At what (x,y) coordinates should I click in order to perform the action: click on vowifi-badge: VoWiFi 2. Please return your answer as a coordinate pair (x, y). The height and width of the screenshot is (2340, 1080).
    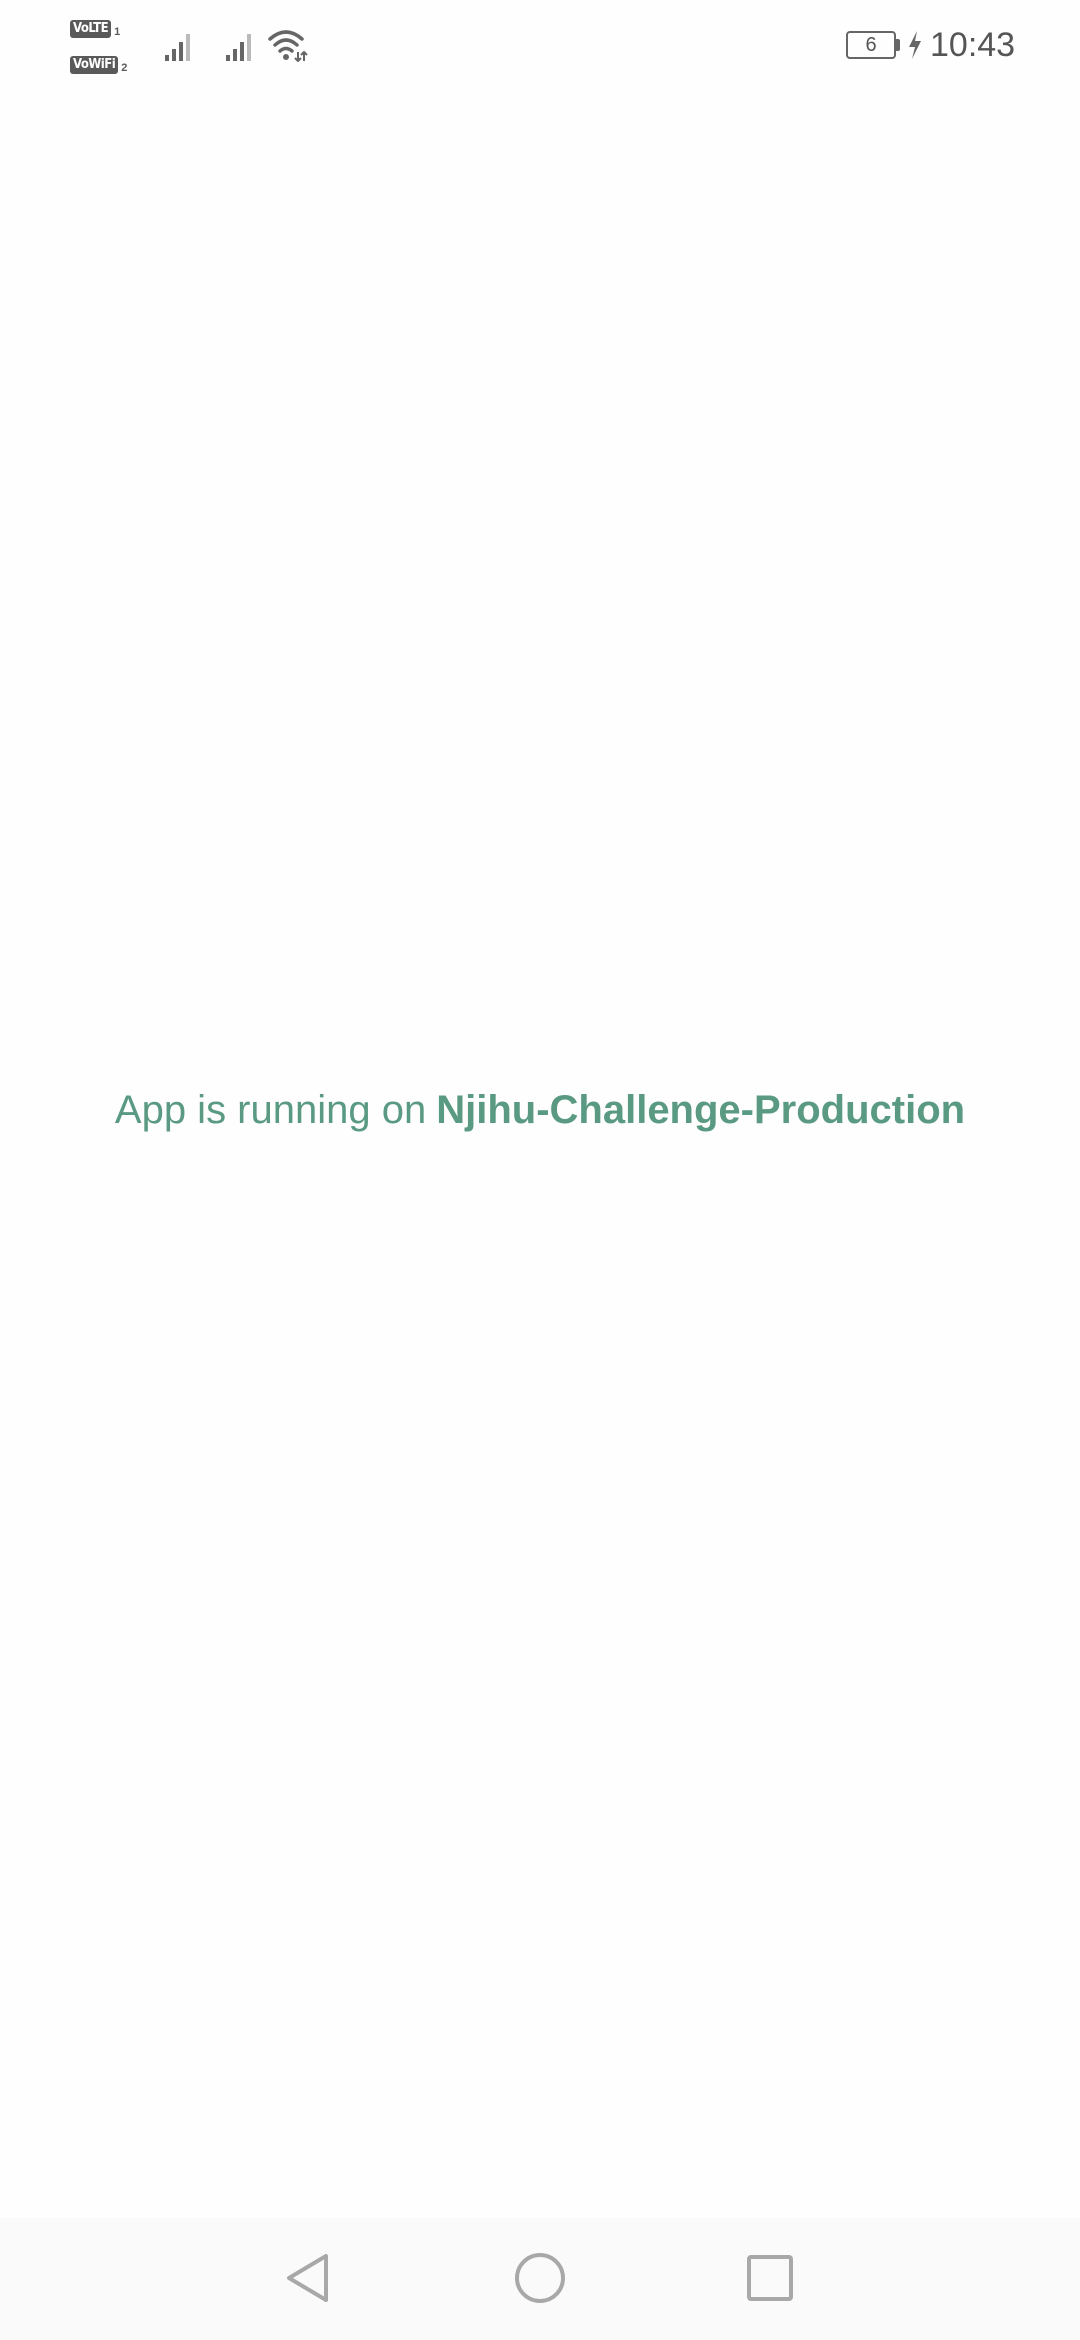
    Looking at the image, I should click on (98, 64).